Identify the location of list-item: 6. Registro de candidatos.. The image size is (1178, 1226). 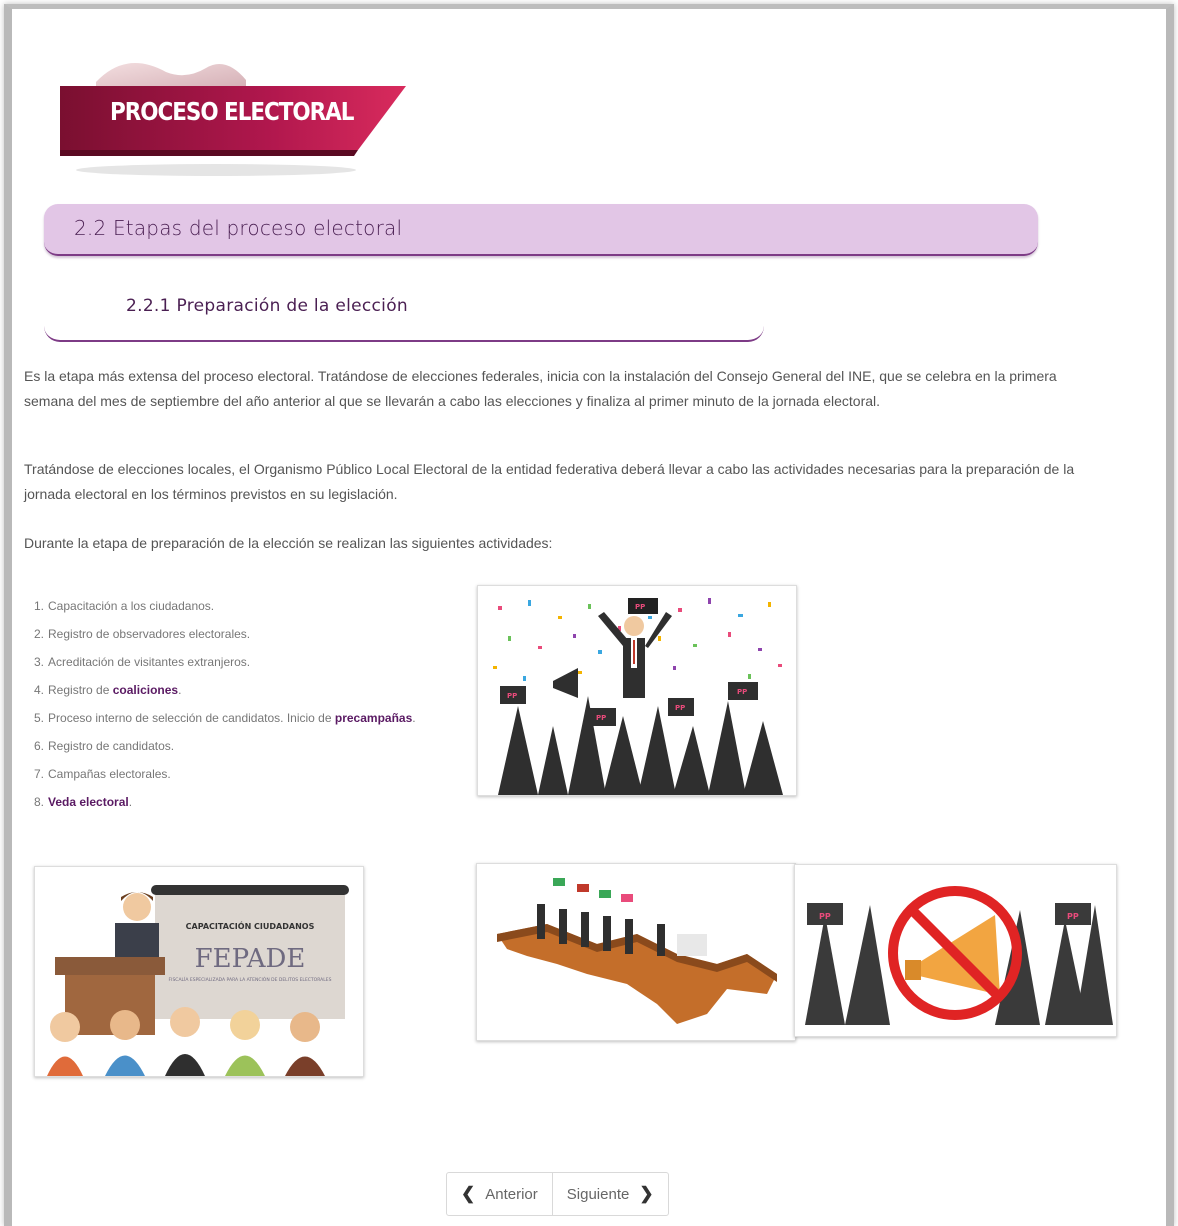
(104, 746).